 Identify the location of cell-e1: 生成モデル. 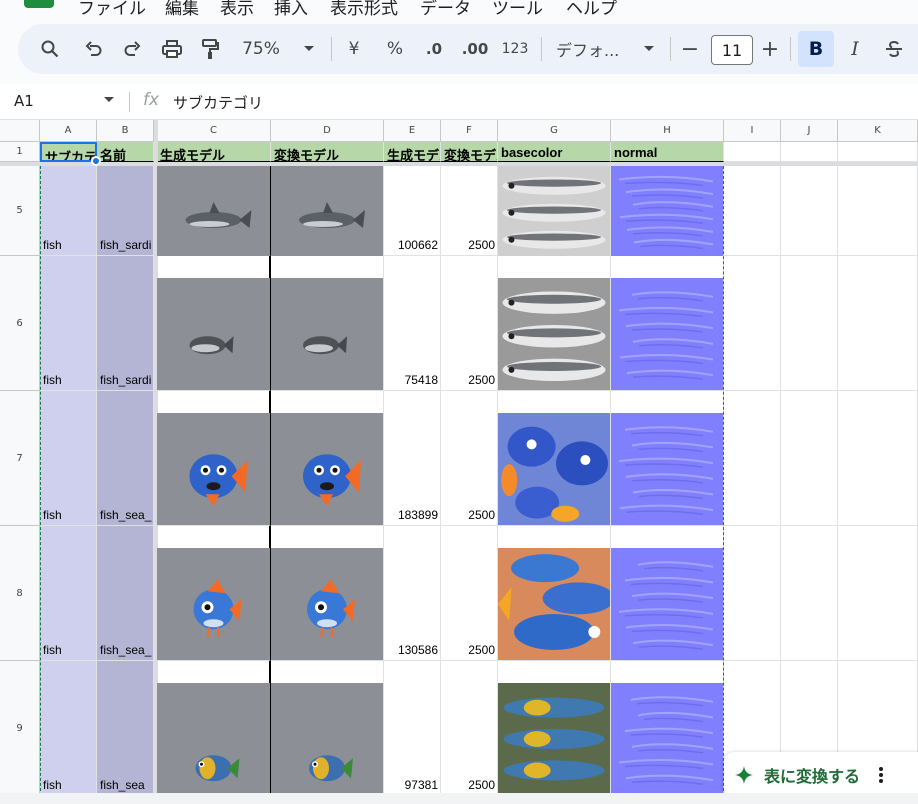
(412, 152).